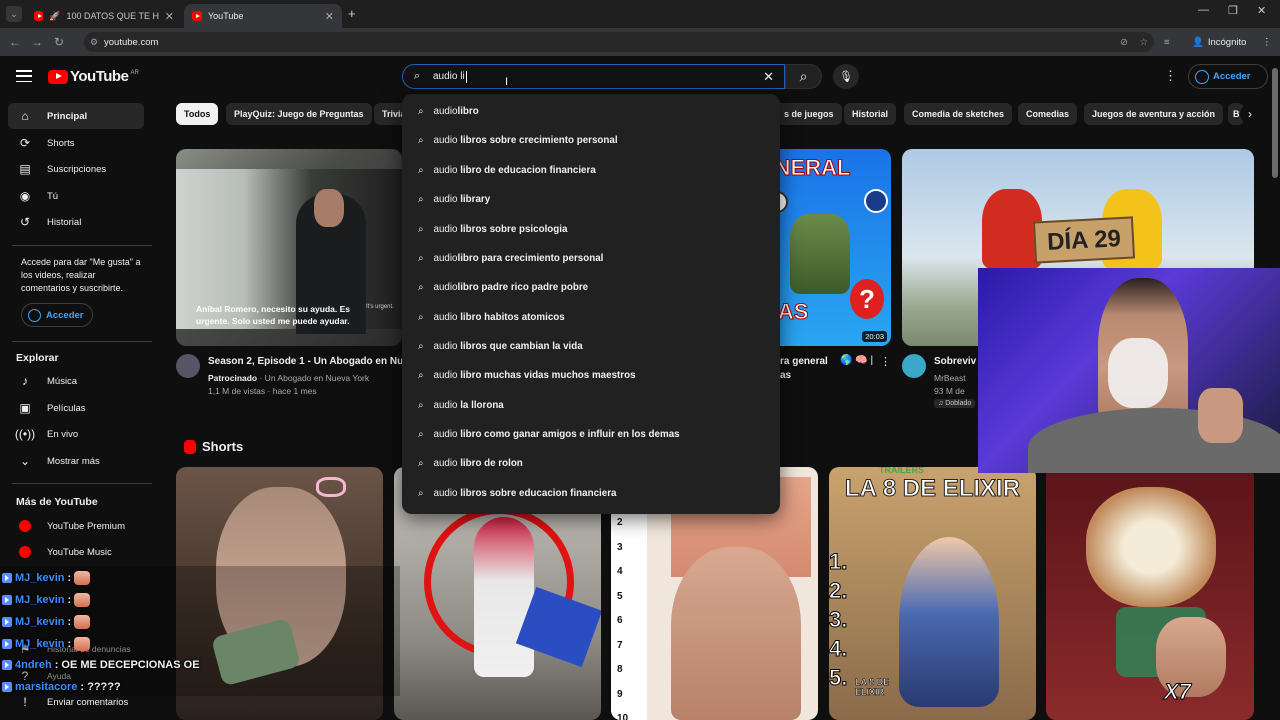 The image size is (1280, 720). What do you see at coordinates (591, 287) in the screenshot?
I see `suggestion-item: ⌕ audiolibro padre rico padre pobre` at bounding box center [591, 287].